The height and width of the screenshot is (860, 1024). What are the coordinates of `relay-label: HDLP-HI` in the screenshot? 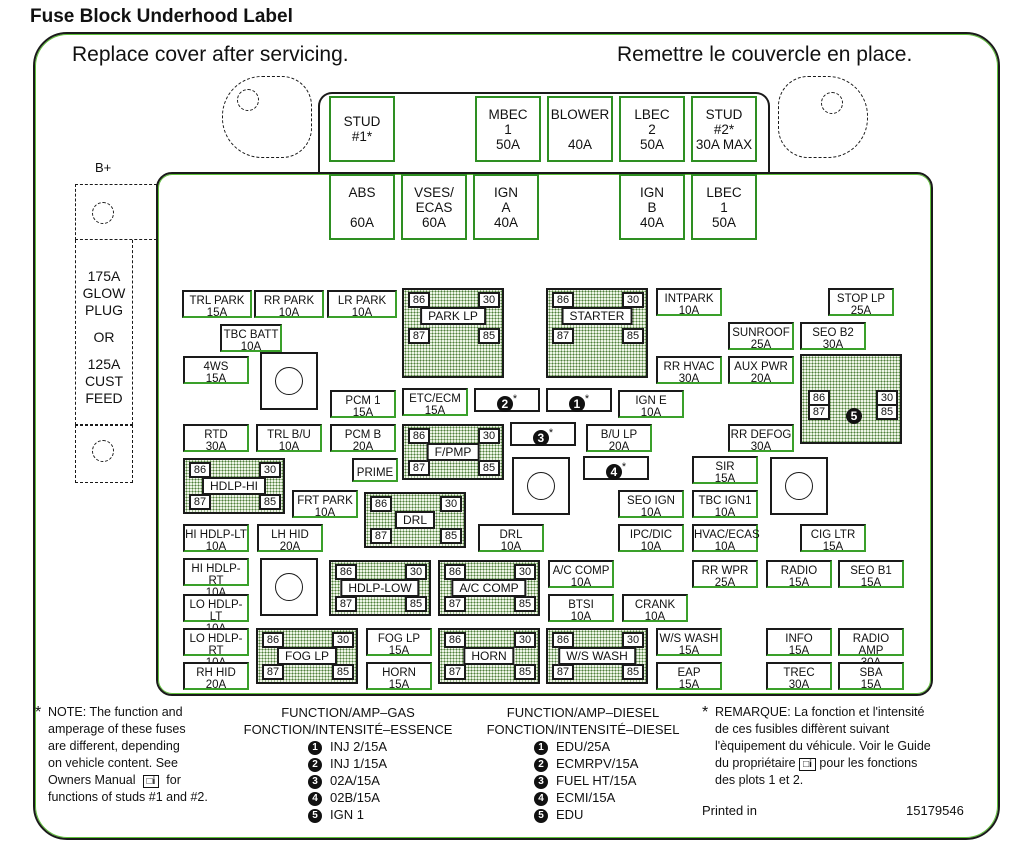 It's located at (234, 486).